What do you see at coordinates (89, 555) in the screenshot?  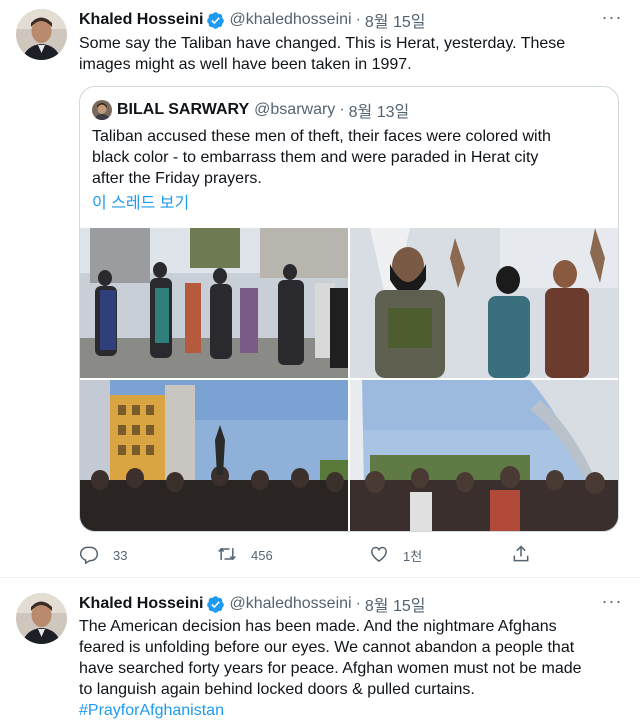 I see `reply-icon` at bounding box center [89, 555].